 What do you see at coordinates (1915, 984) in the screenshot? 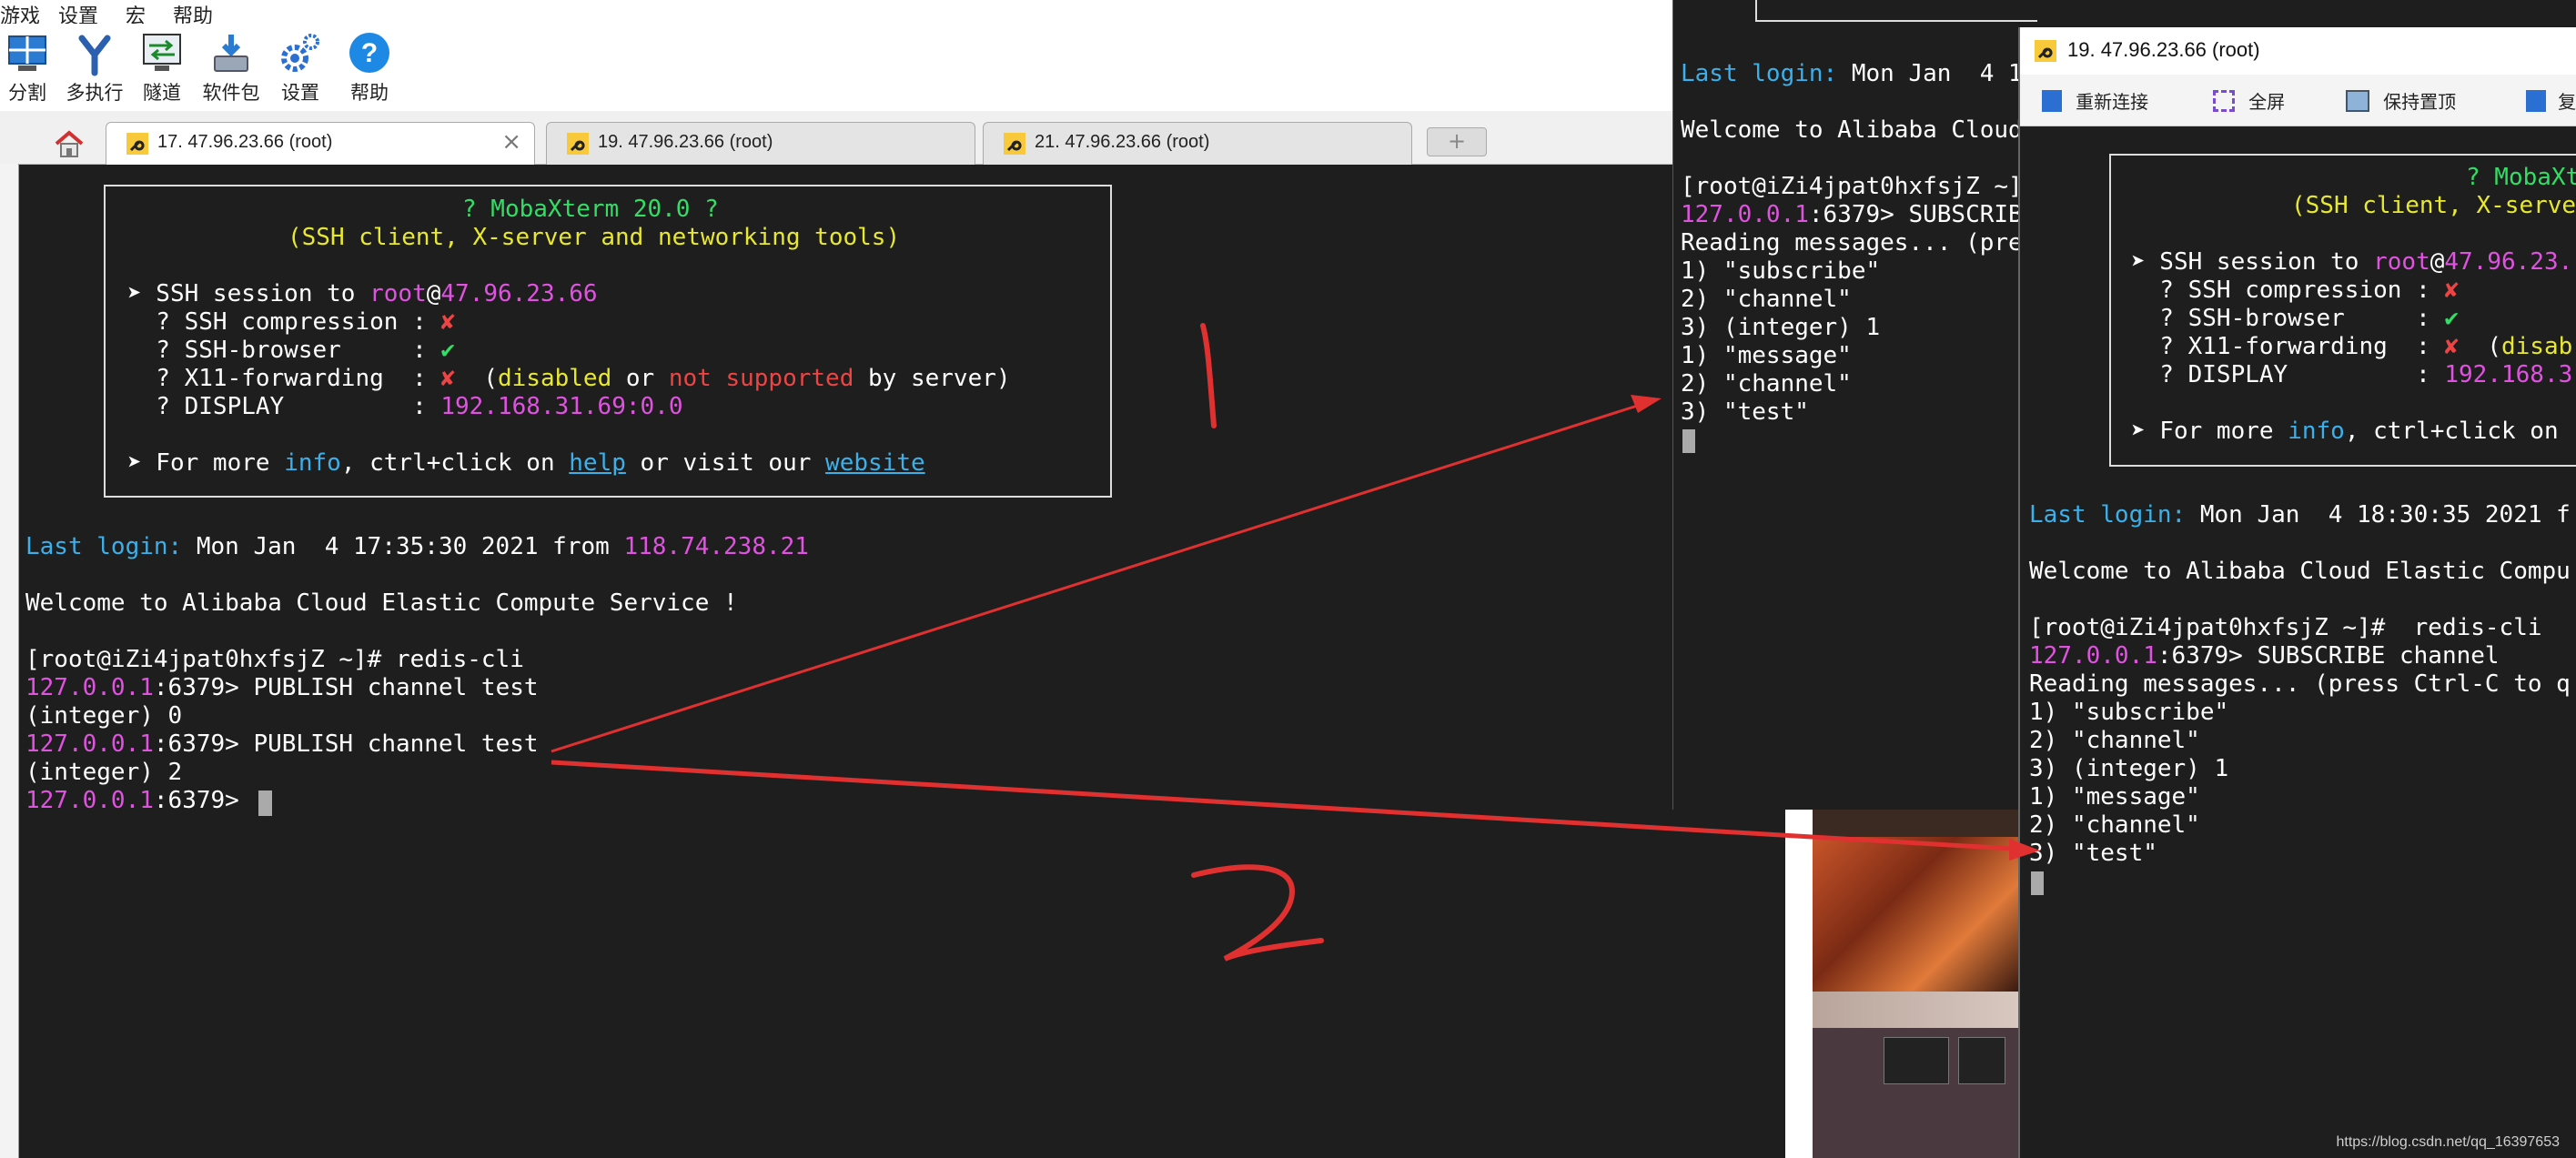
I see `background-photo` at bounding box center [1915, 984].